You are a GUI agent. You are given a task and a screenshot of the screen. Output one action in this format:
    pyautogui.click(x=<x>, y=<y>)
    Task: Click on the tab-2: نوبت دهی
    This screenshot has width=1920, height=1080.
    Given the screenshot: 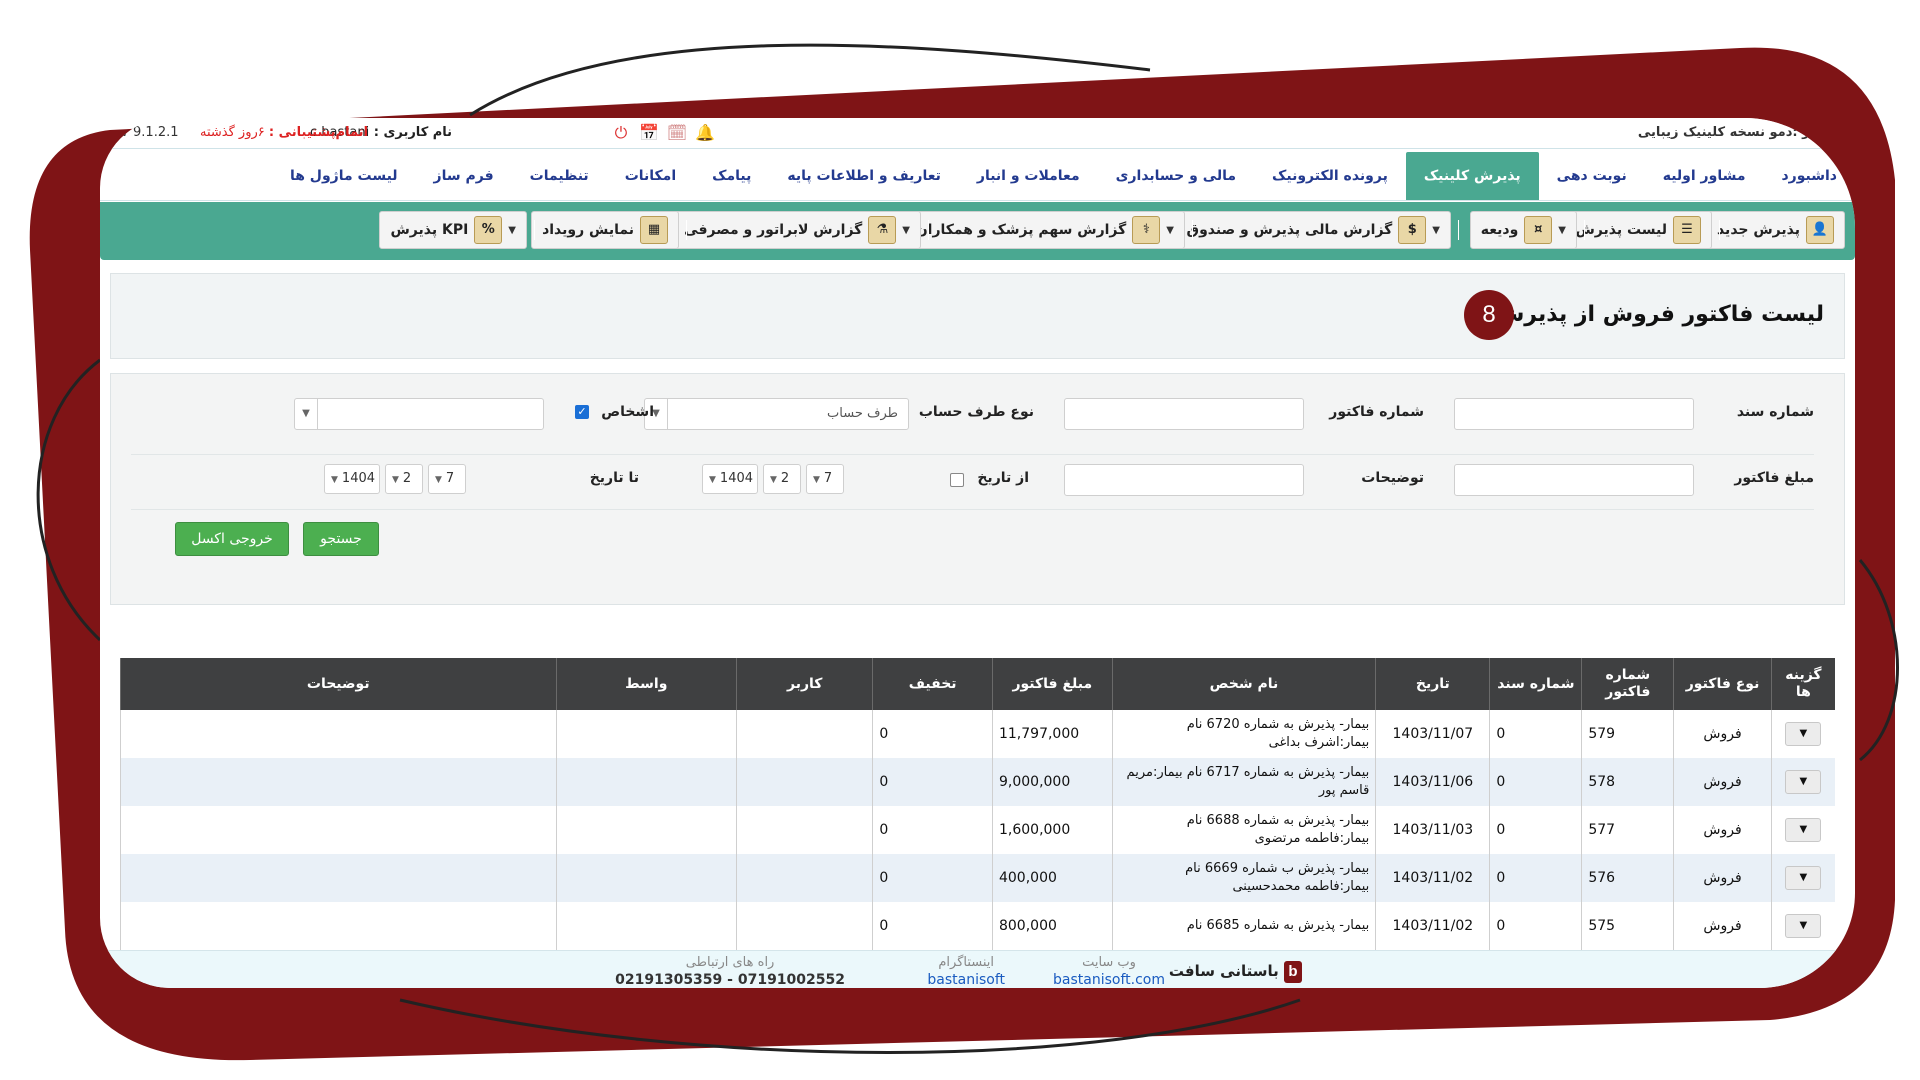 What is the action you would take?
    pyautogui.click(x=1592, y=176)
    